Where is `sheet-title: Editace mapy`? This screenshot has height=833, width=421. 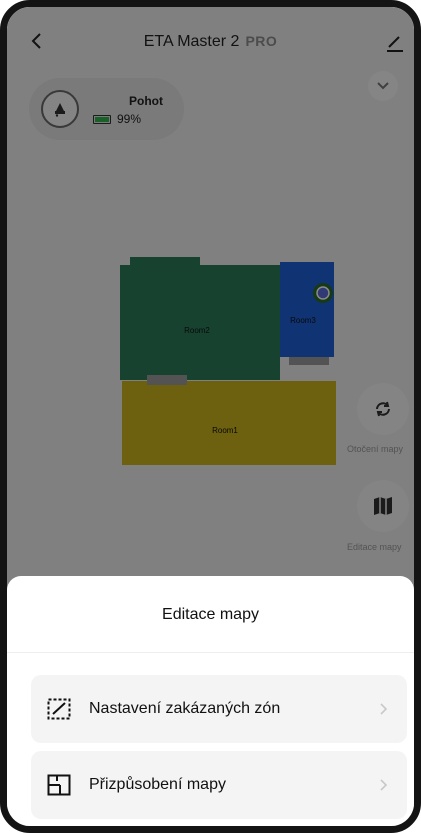 sheet-title: Editace mapy is located at coordinates (210, 614).